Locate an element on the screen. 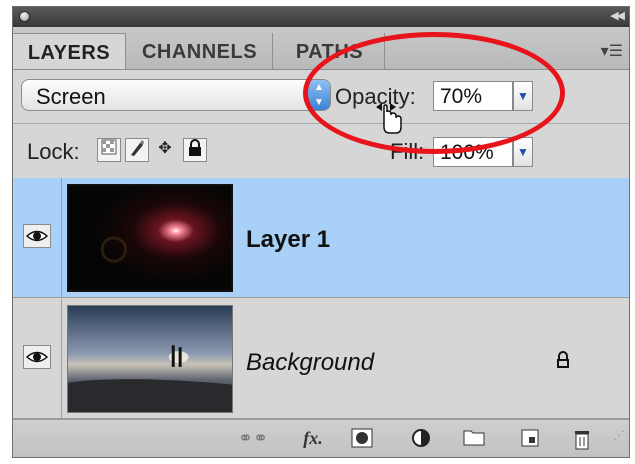  layer-style-fx-icon: fx. is located at coordinates (313, 439).